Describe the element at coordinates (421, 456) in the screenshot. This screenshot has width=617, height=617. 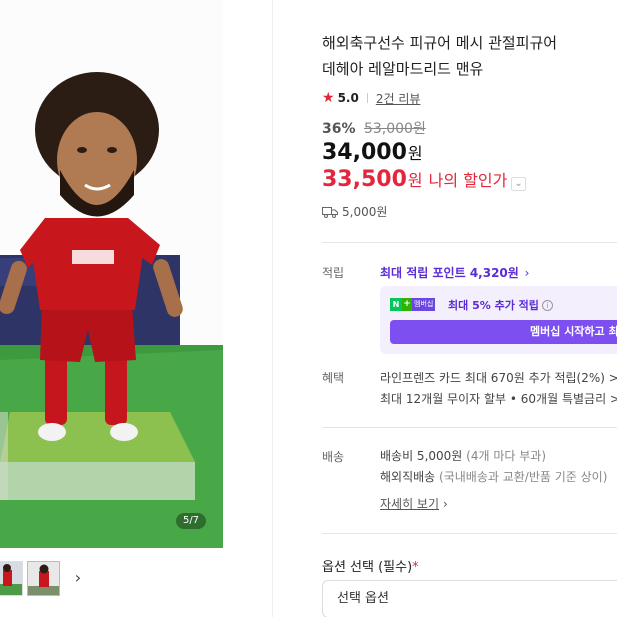
I see `delivery-fee: 배송비 5,000원` at that location.